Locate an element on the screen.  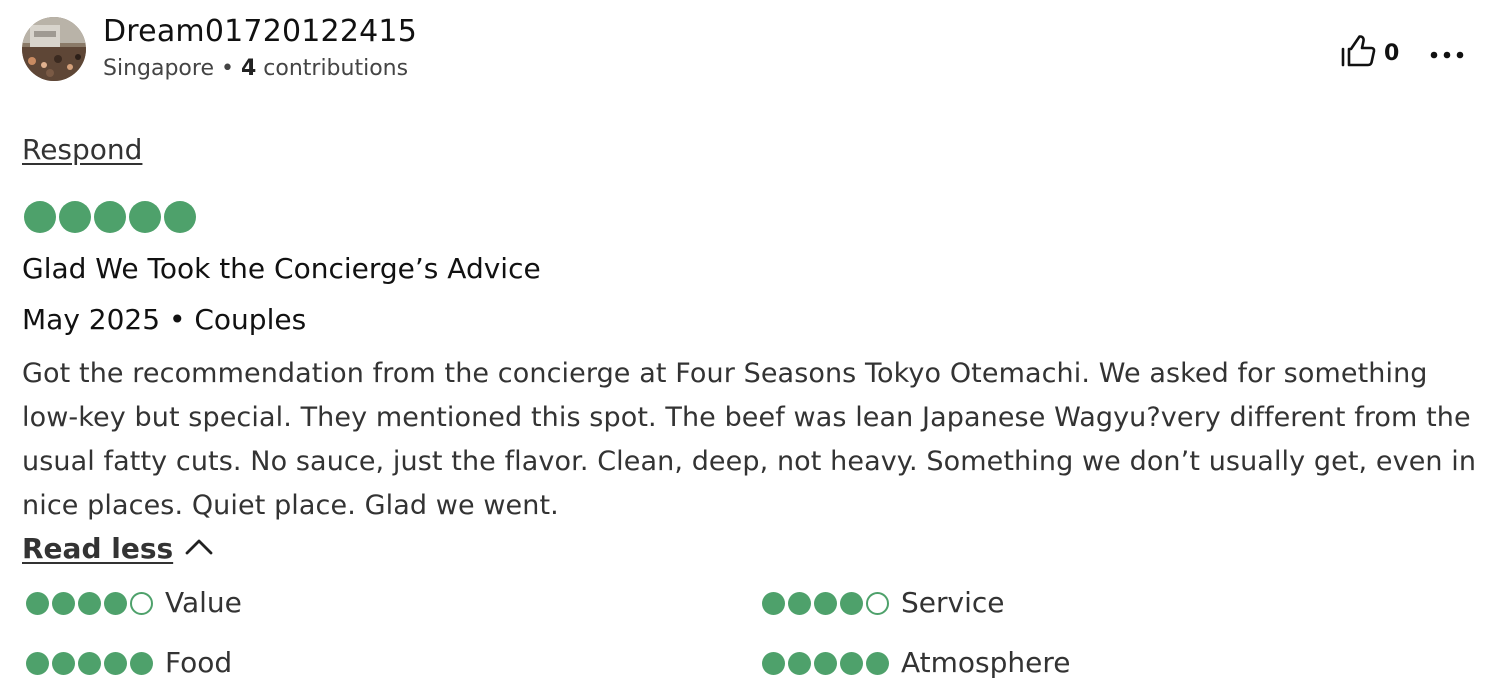
helpful-count: 0 is located at coordinates (1392, 53).